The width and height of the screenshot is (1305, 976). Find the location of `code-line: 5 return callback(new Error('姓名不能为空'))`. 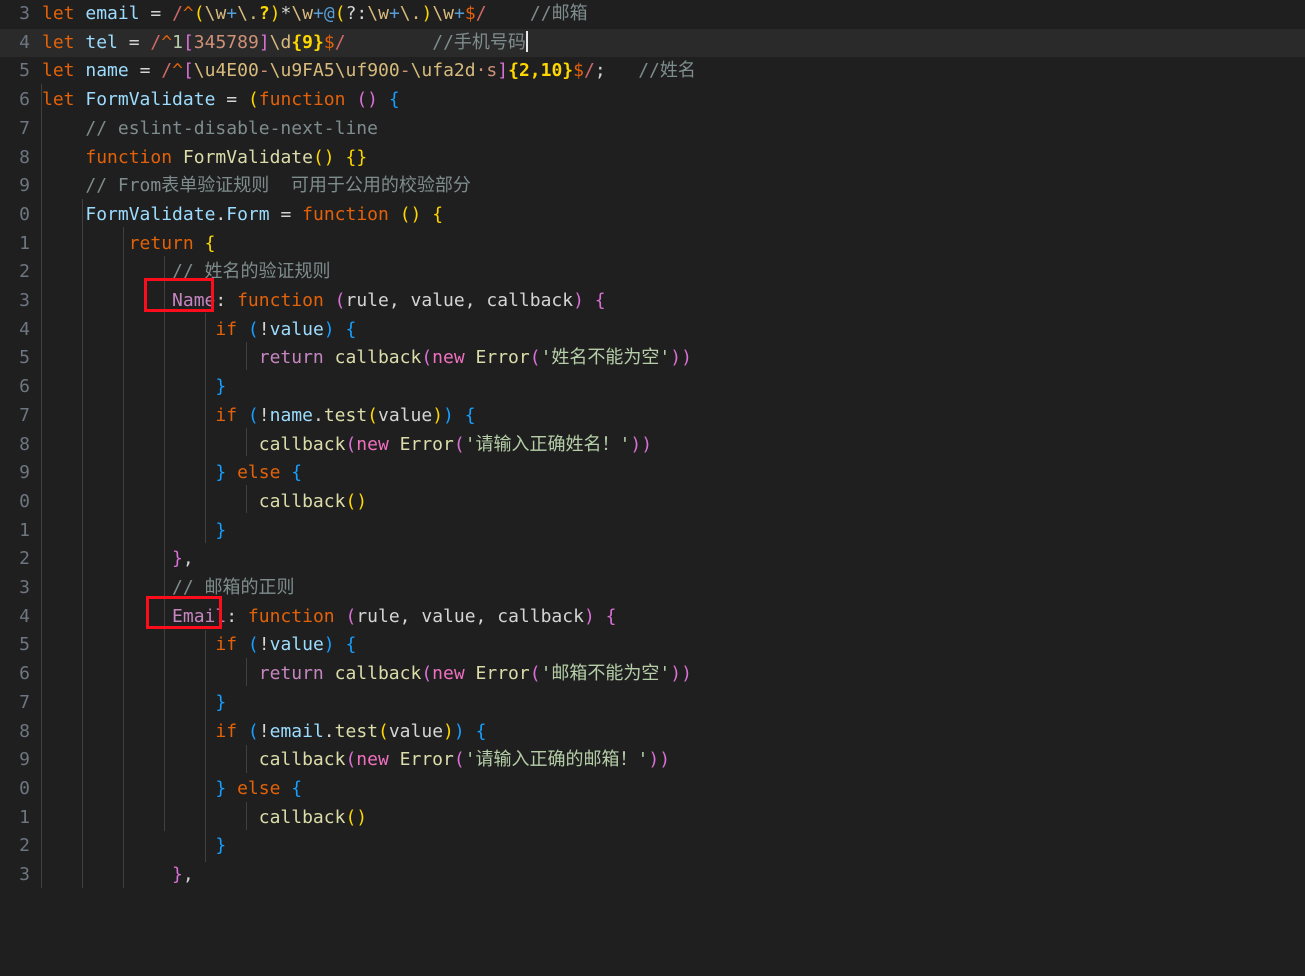

code-line: 5 return callback(new Error('姓名不能为空')) is located at coordinates (652, 358).